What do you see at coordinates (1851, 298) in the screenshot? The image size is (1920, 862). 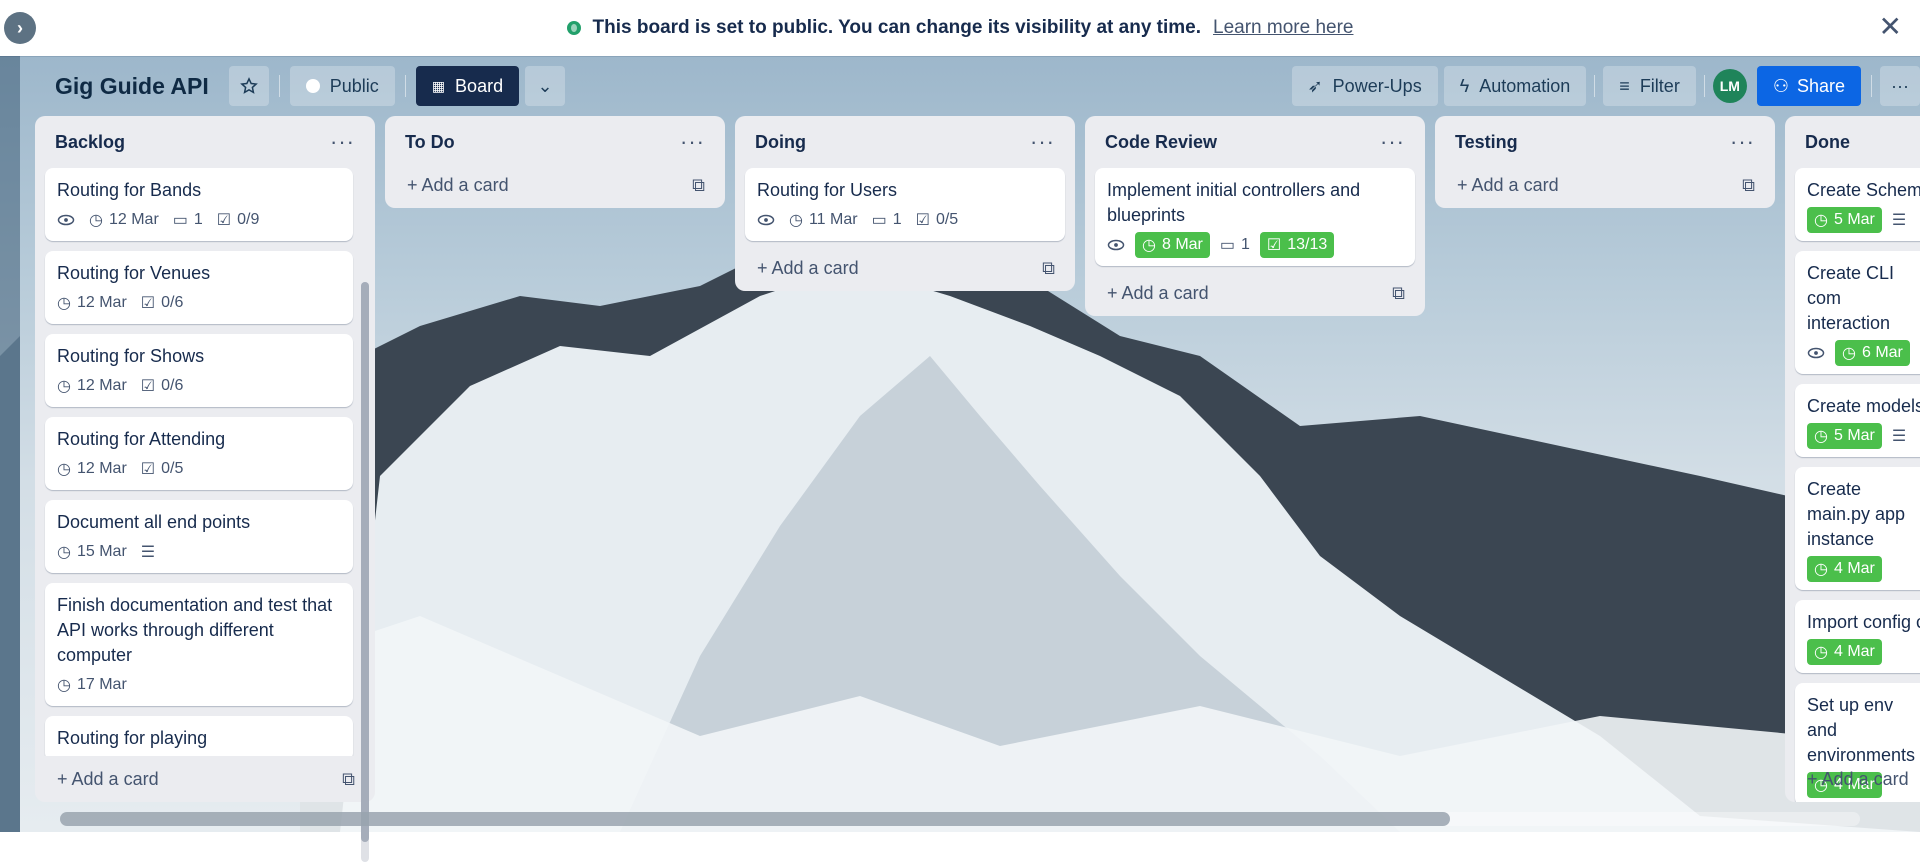 I see `card-title: Create CLI com interaction` at bounding box center [1851, 298].